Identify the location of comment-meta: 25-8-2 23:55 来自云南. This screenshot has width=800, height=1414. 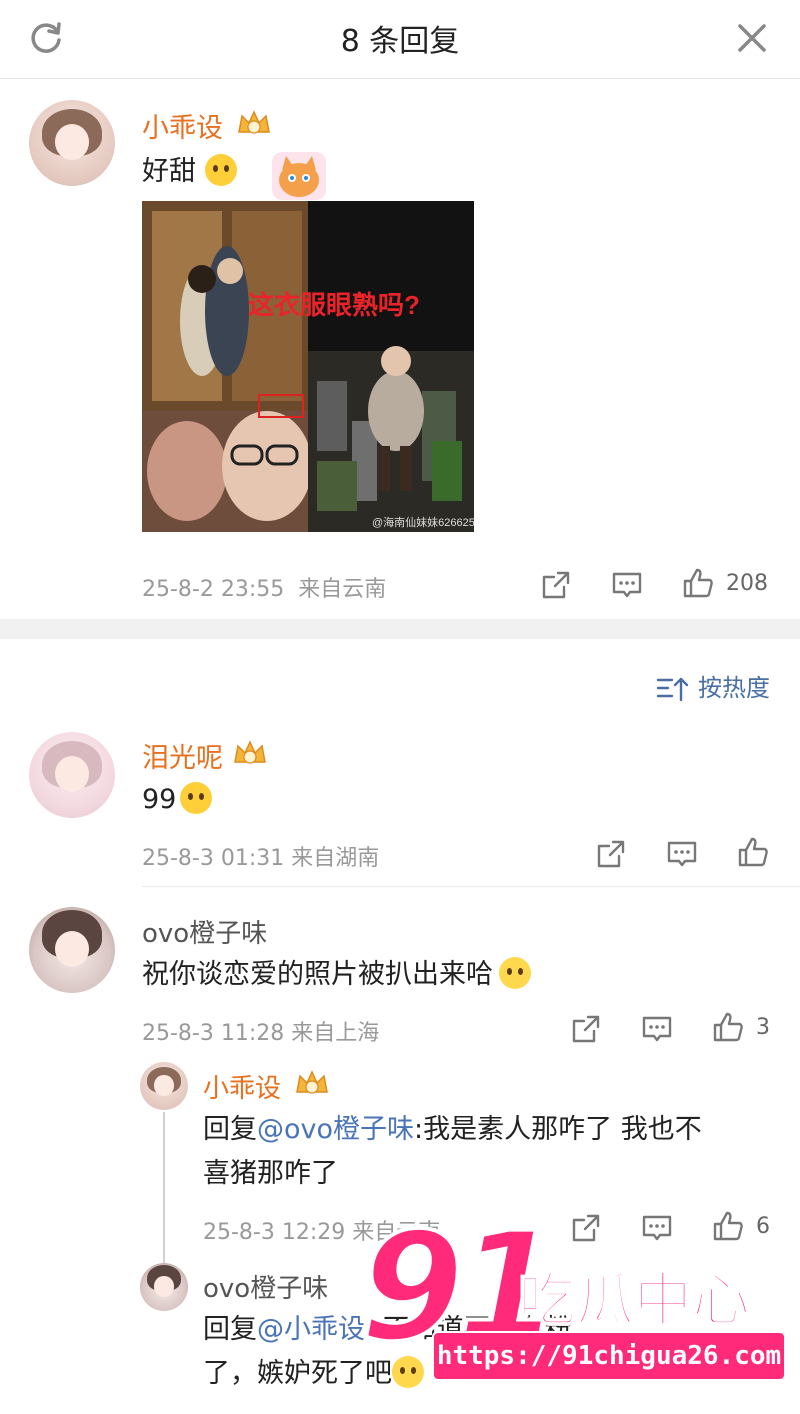
(264, 589).